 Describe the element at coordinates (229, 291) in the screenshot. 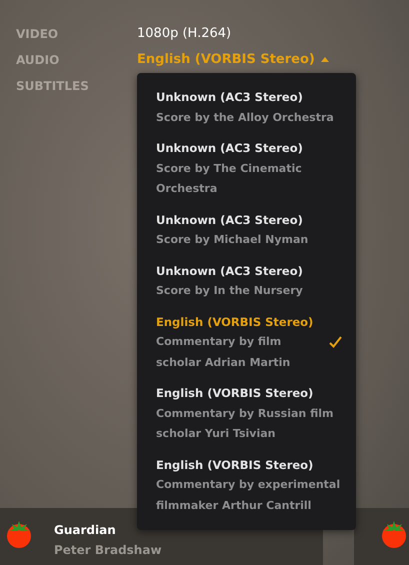

I see `track-description: Score by In the Nursery` at that location.